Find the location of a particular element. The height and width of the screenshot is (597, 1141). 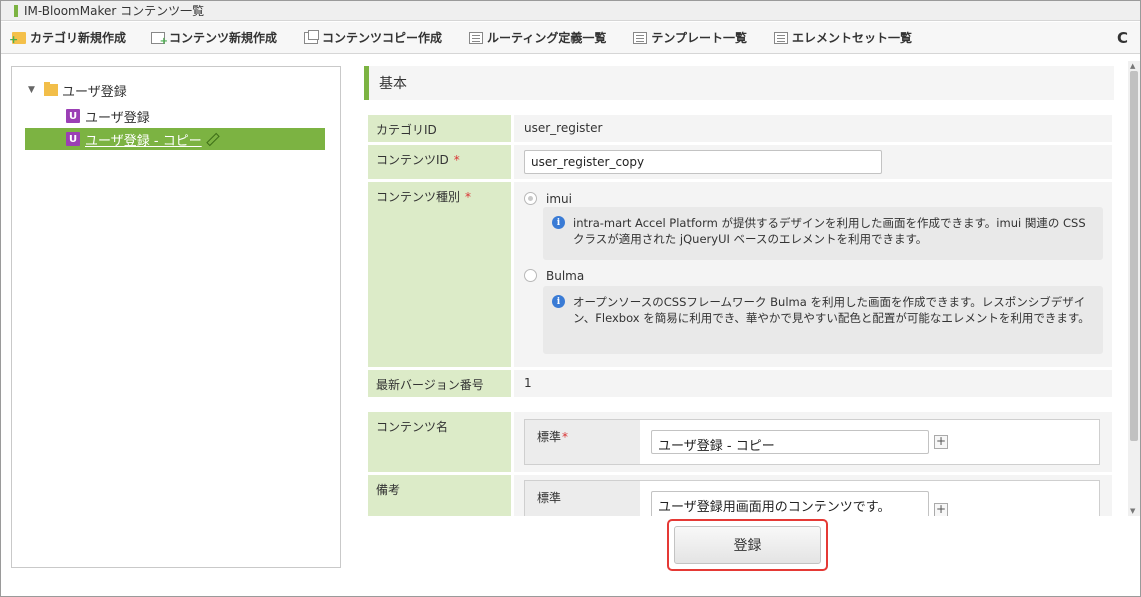

tree-item: U ユーザ登録 is located at coordinates (108, 116).